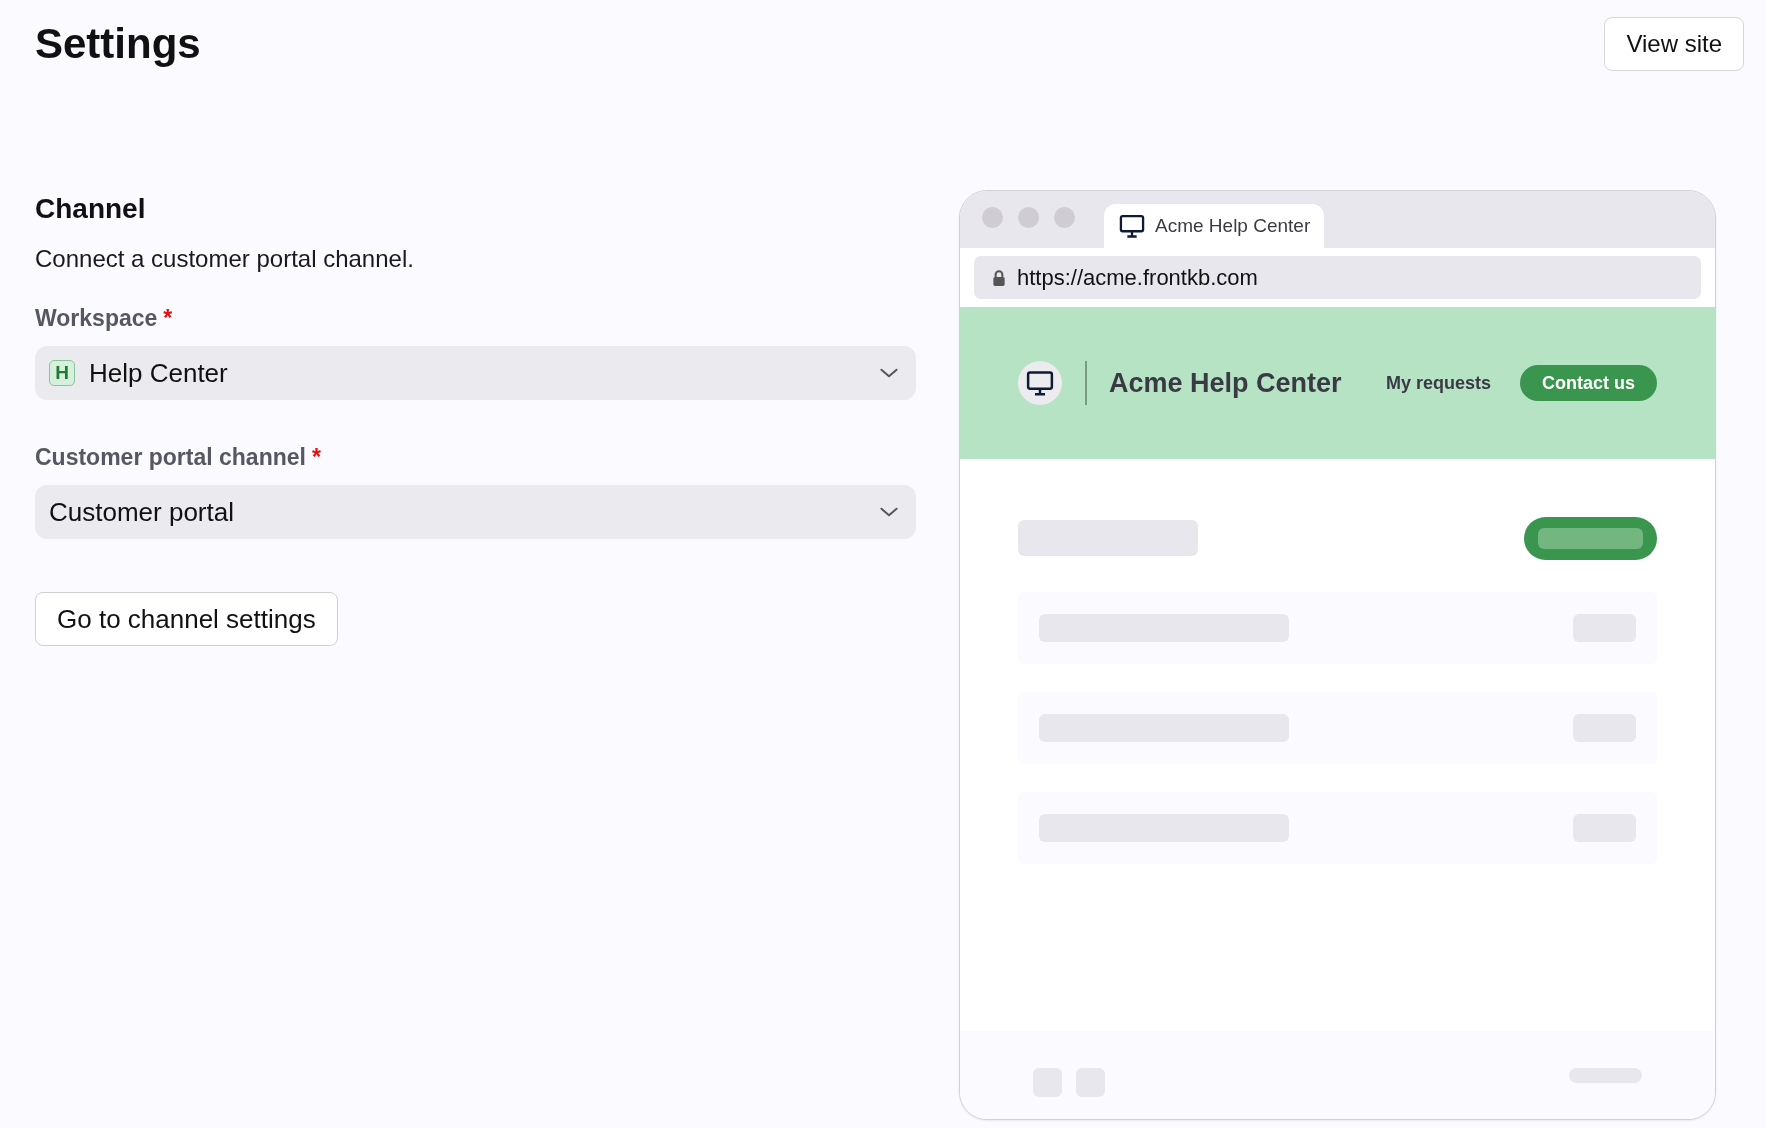 The width and height of the screenshot is (1766, 1128). What do you see at coordinates (90, 209) in the screenshot?
I see `section-heading: Channel` at bounding box center [90, 209].